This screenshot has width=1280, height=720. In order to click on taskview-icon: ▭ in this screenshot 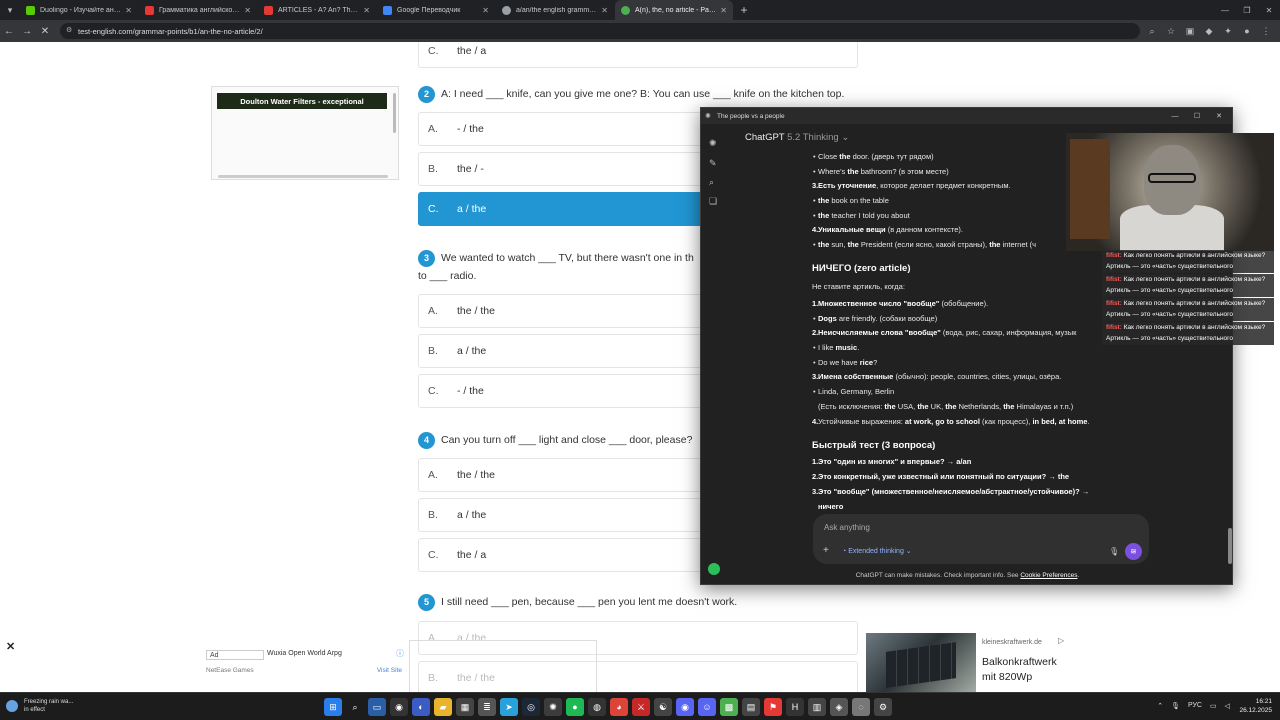, I will do `click(377, 707)`.